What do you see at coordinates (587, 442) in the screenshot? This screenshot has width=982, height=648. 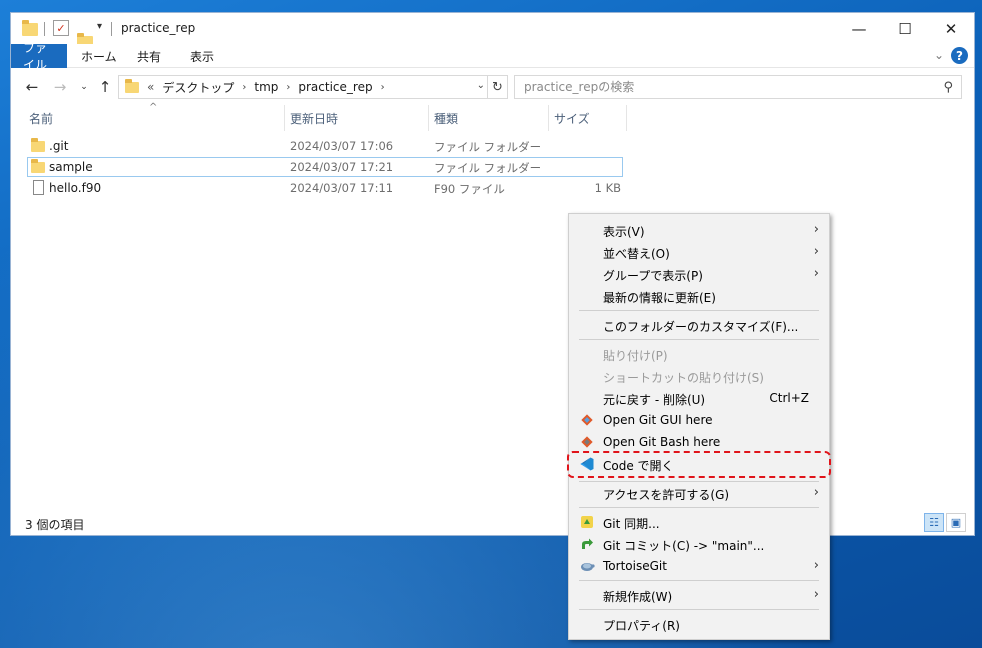 I see `git-bash-icon` at bounding box center [587, 442].